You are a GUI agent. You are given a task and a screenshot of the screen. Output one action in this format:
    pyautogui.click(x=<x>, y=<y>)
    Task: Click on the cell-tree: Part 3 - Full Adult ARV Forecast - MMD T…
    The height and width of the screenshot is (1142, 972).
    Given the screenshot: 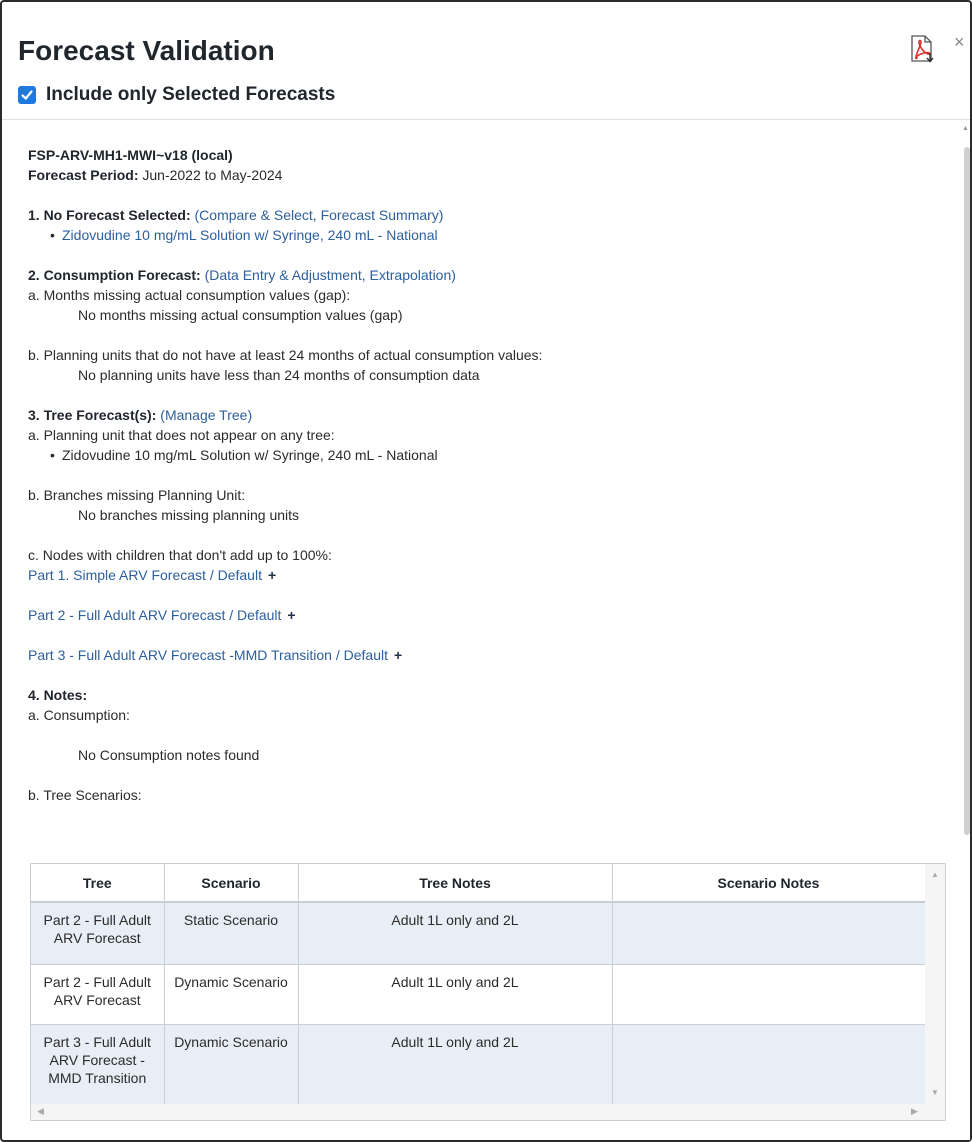 What is the action you would take?
    pyautogui.click(x=98, y=1064)
    